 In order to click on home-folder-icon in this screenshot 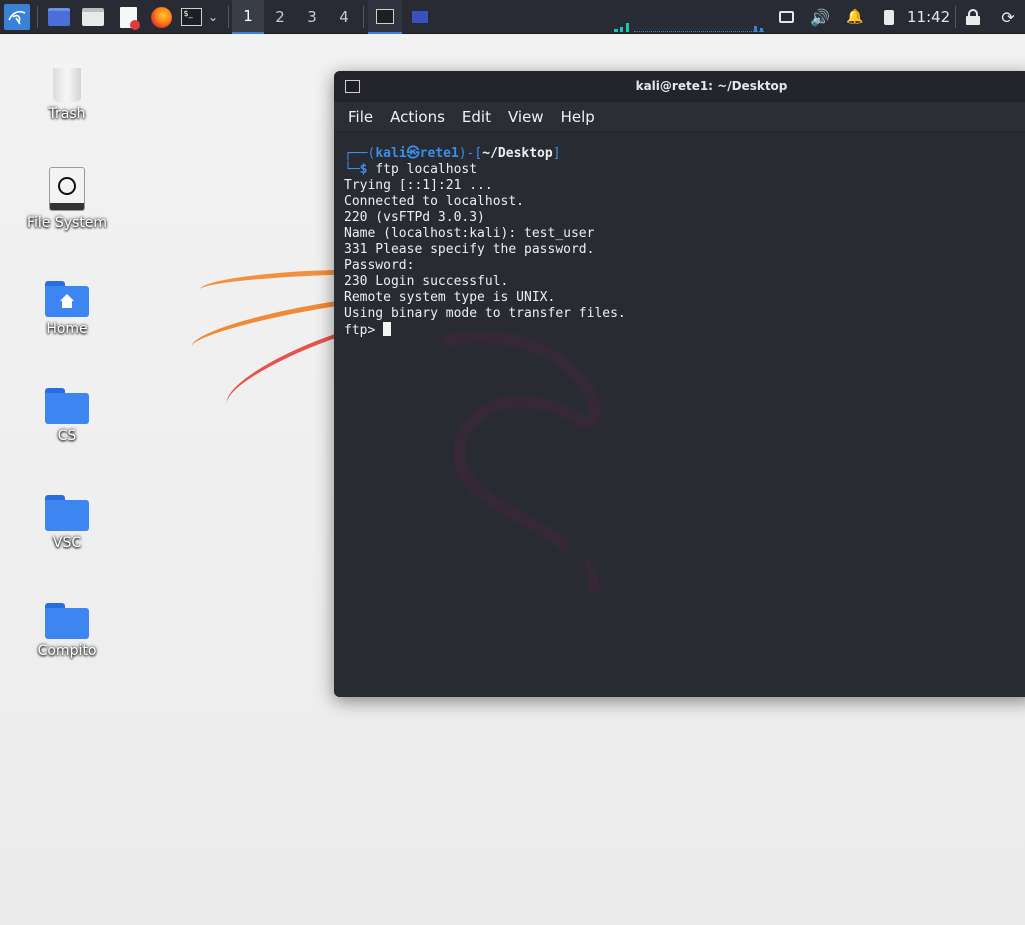, I will do `click(67, 299)`.